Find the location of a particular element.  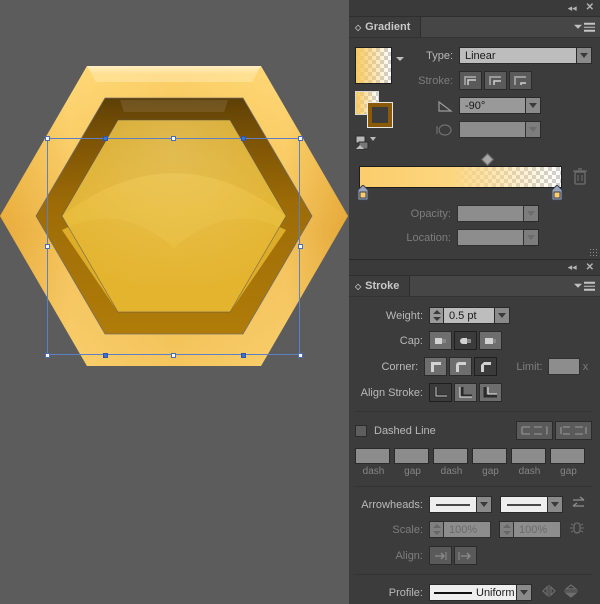

cap-butt-button is located at coordinates (440, 340).